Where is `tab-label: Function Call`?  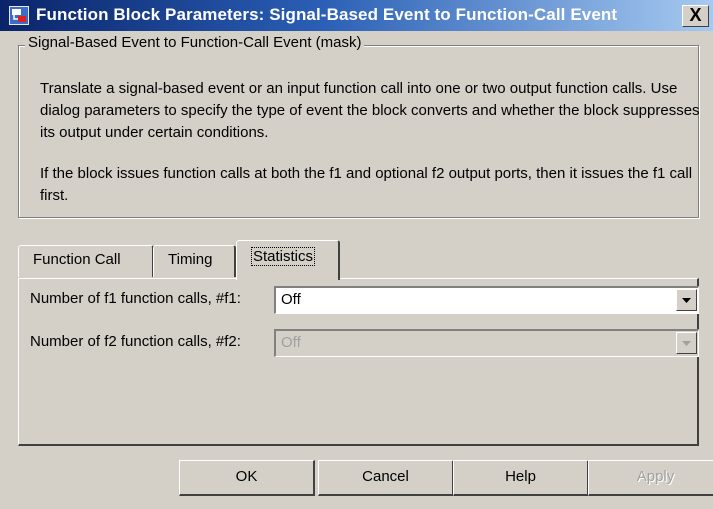
tab-label: Function Call is located at coordinates (77, 259).